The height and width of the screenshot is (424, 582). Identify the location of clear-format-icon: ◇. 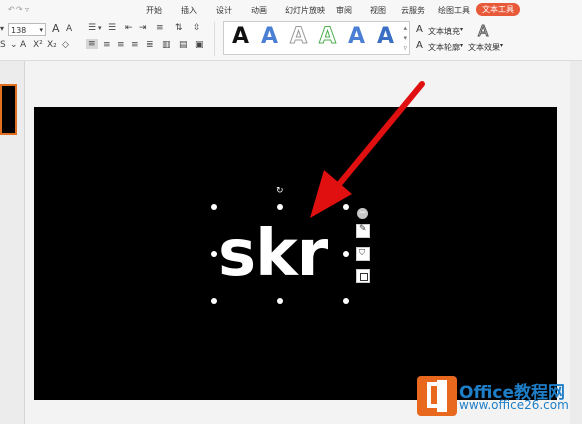
(65, 45).